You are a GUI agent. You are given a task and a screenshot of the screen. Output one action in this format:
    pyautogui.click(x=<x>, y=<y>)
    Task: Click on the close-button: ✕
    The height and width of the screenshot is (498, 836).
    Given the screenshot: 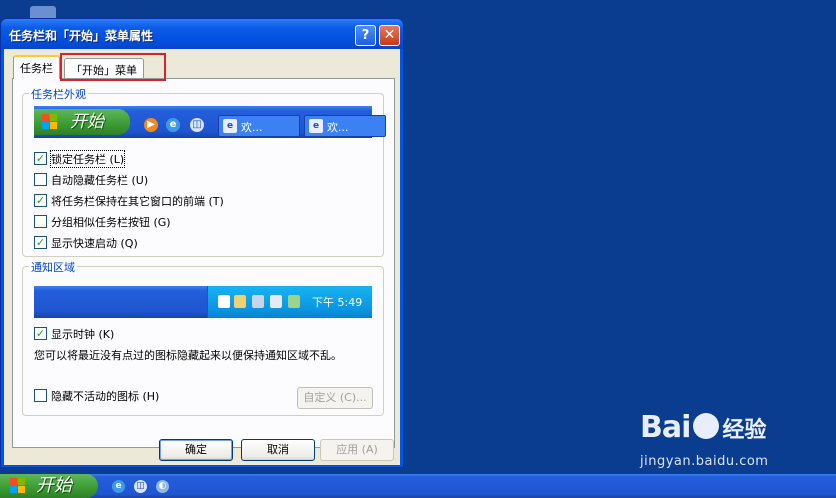 What is the action you would take?
    pyautogui.click(x=389, y=35)
    